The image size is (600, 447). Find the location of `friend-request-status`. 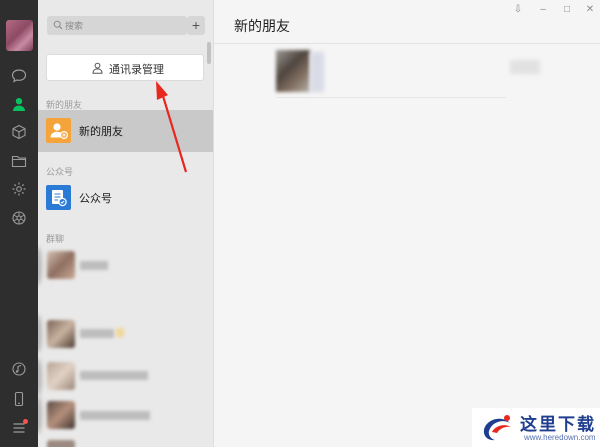

friend-request-status is located at coordinates (525, 67).